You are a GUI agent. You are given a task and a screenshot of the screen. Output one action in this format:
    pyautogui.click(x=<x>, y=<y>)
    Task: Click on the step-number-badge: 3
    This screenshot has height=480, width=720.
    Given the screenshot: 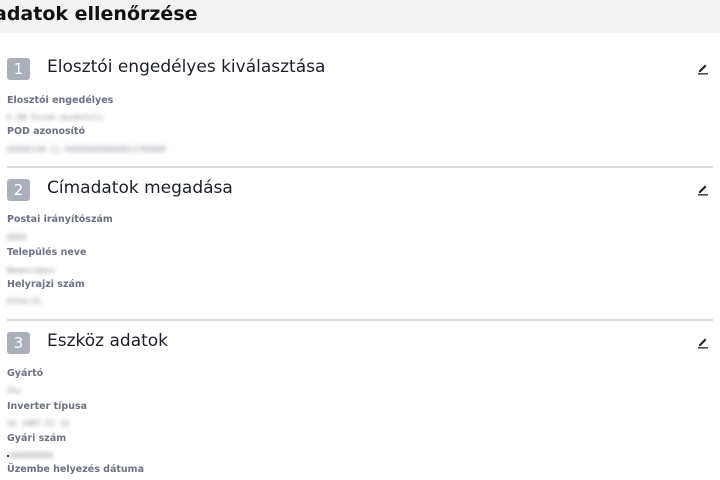 What is the action you would take?
    pyautogui.click(x=18, y=343)
    